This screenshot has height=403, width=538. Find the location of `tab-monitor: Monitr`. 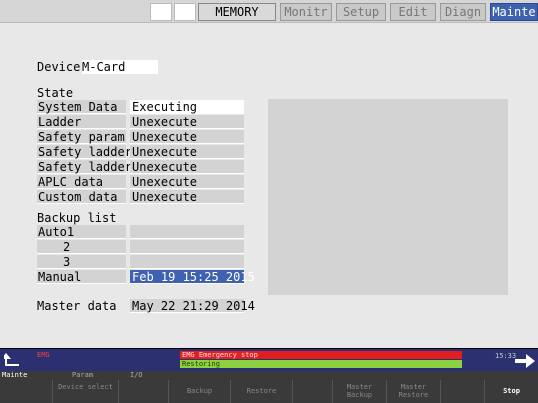

tab-monitor: Monitr is located at coordinates (306, 12).